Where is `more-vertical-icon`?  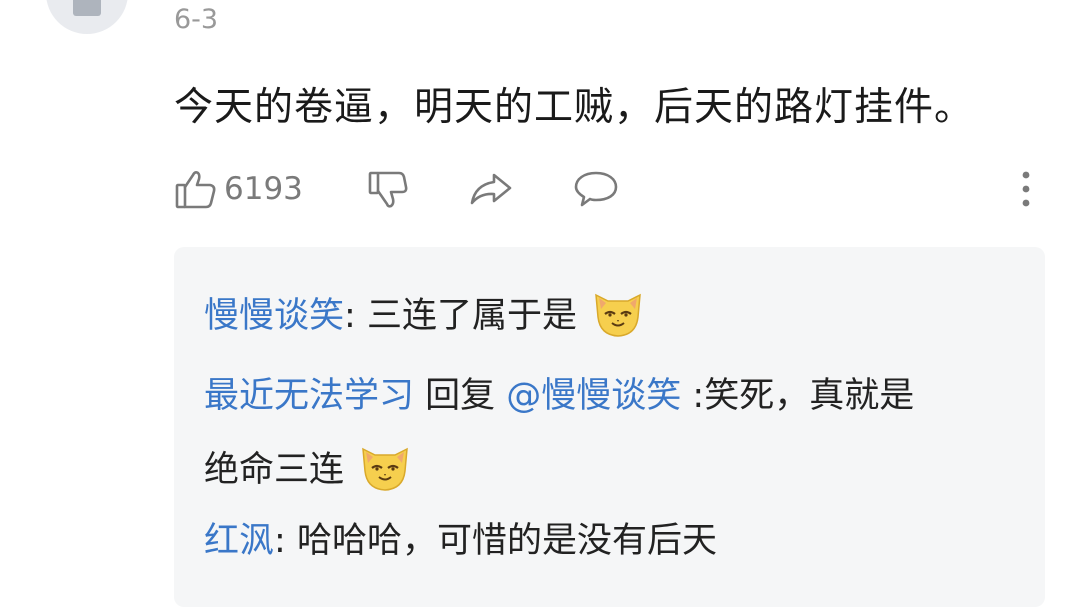
more-vertical-icon is located at coordinates (1026, 189).